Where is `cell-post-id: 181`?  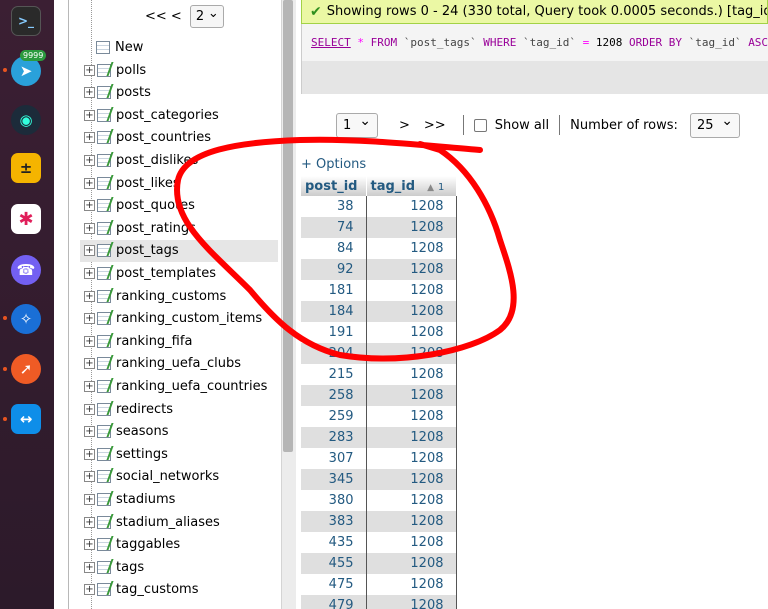 cell-post-id: 181 is located at coordinates (334, 290).